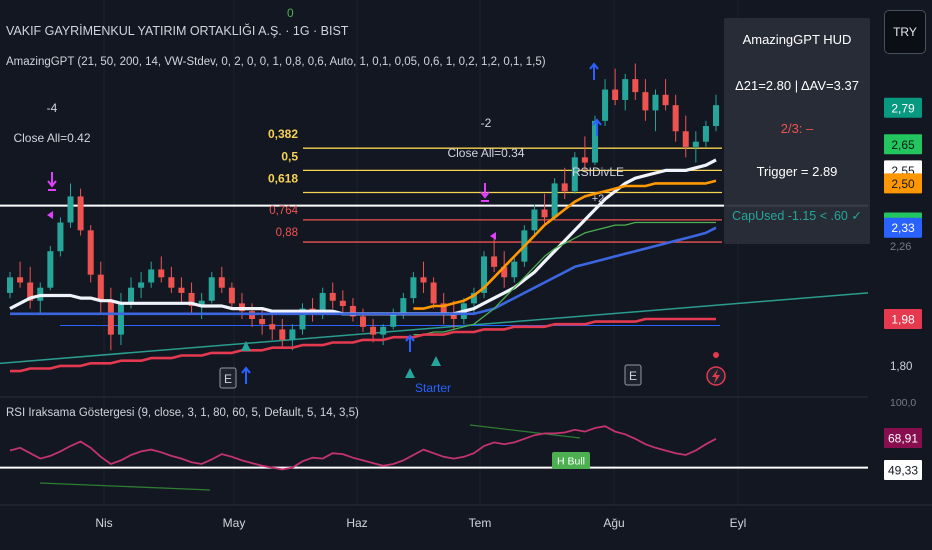 This screenshot has width=932, height=550. What do you see at coordinates (234, 523) in the screenshot?
I see `time-label-May: May` at bounding box center [234, 523].